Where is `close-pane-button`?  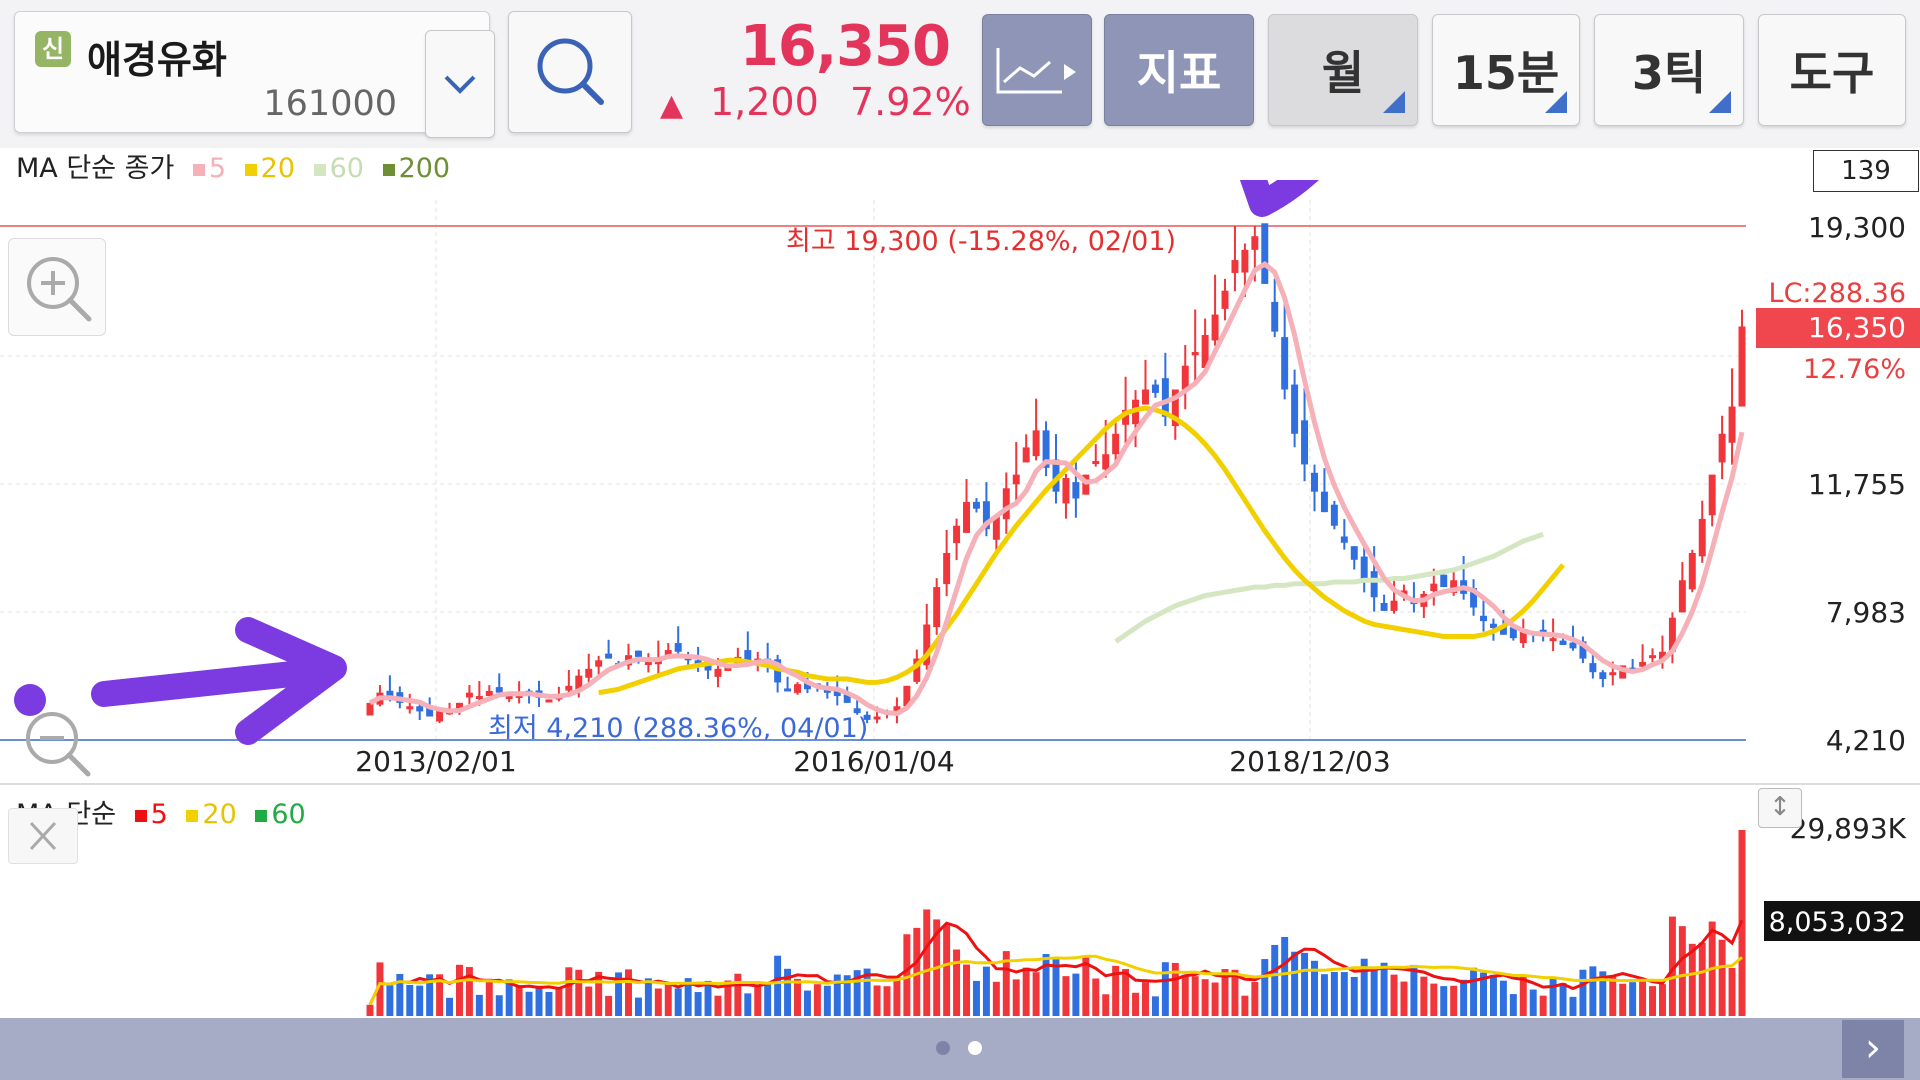
close-pane-button is located at coordinates (43, 836).